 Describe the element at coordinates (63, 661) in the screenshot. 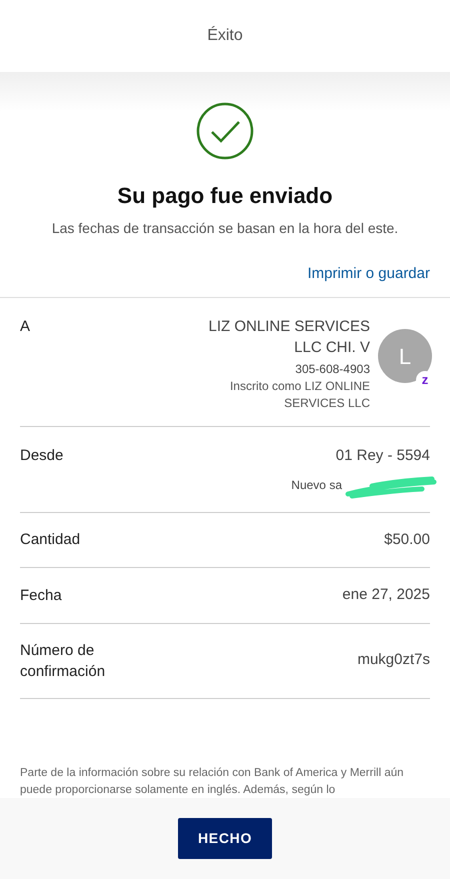

I see `row-label: Número de confirmación` at that location.